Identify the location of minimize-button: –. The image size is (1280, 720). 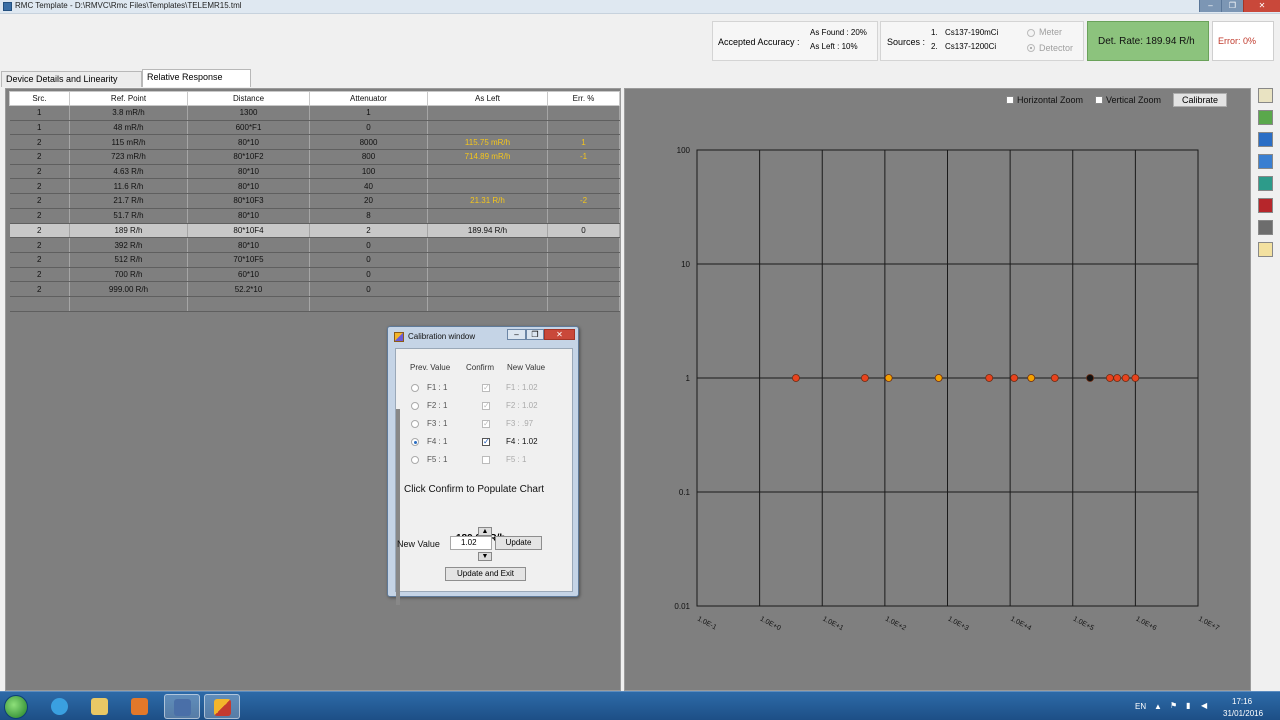
(1210, 6).